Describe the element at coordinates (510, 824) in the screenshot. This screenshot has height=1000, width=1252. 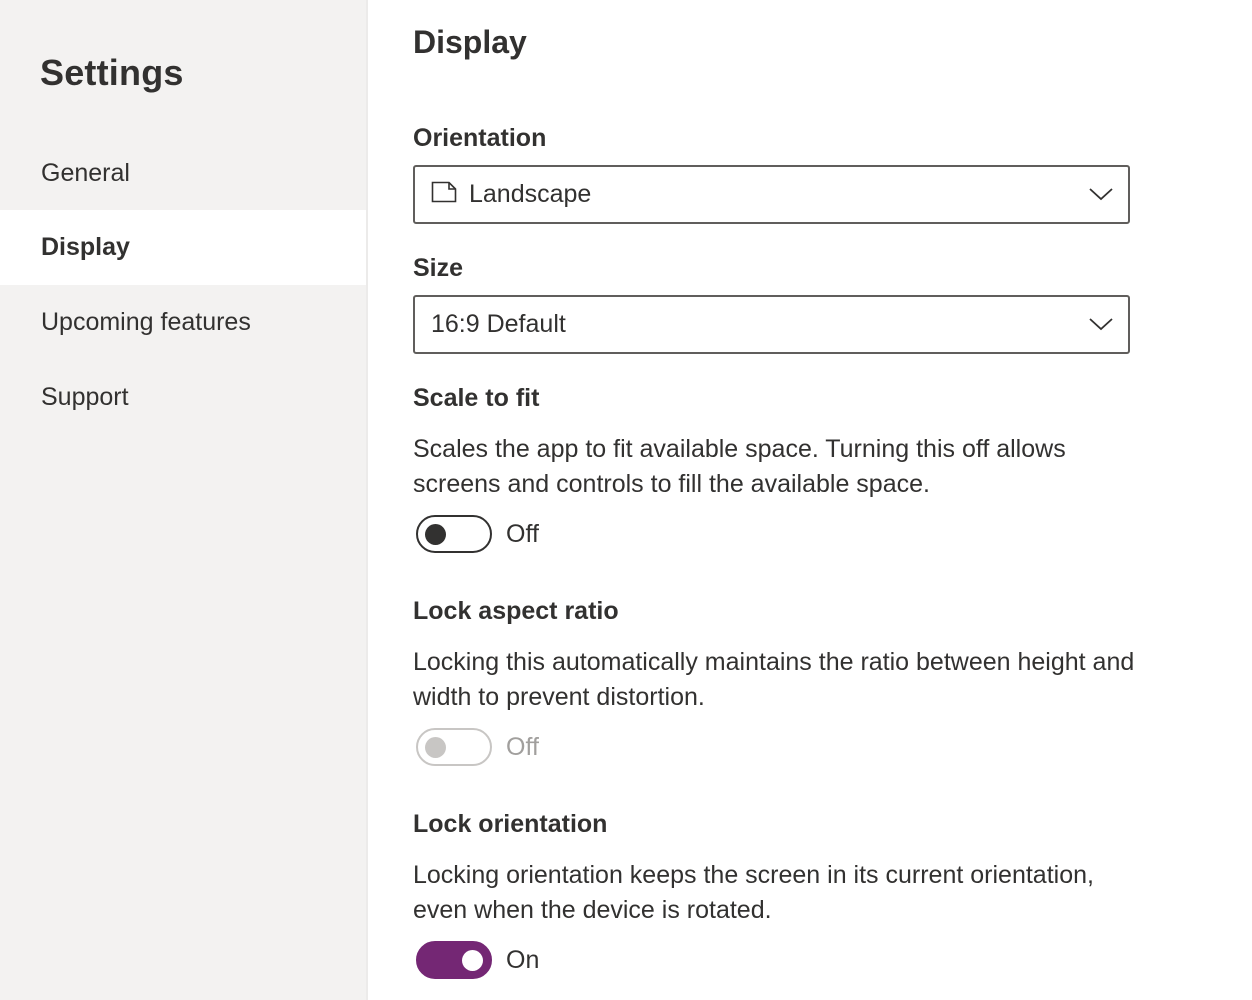
I see `lock-orientation-label: Lock orientation` at that location.